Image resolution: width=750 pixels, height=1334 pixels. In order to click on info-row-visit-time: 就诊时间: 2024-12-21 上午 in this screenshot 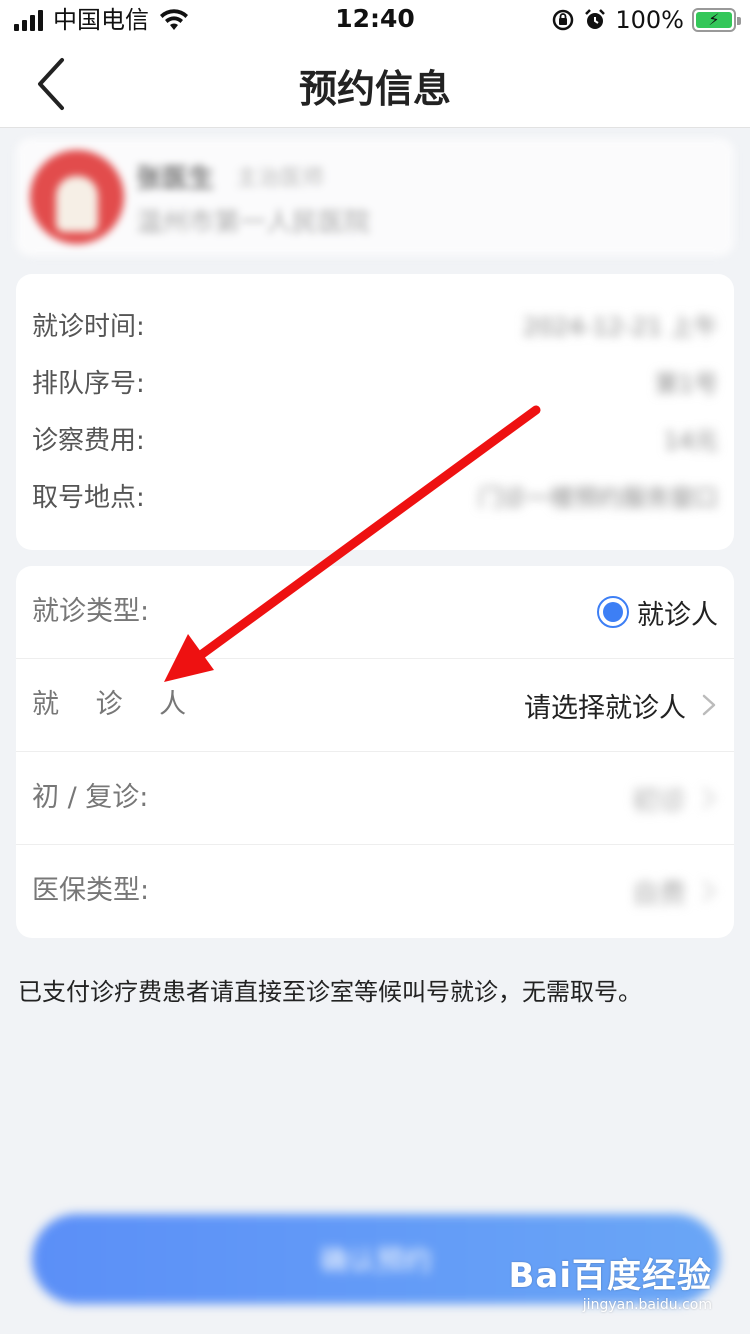, I will do `click(375, 327)`.